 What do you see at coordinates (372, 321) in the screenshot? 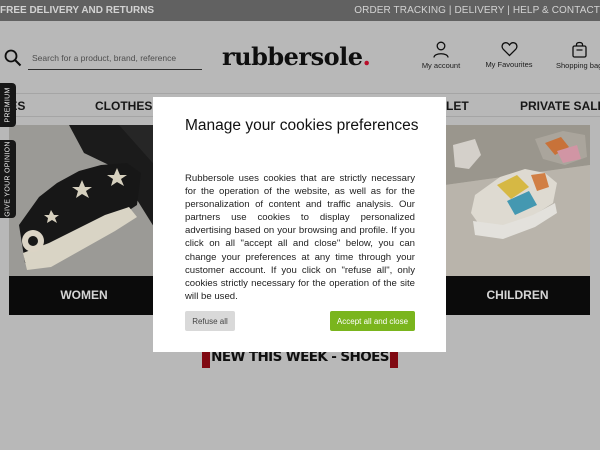
I see `accept-all-button: Accept all and close` at bounding box center [372, 321].